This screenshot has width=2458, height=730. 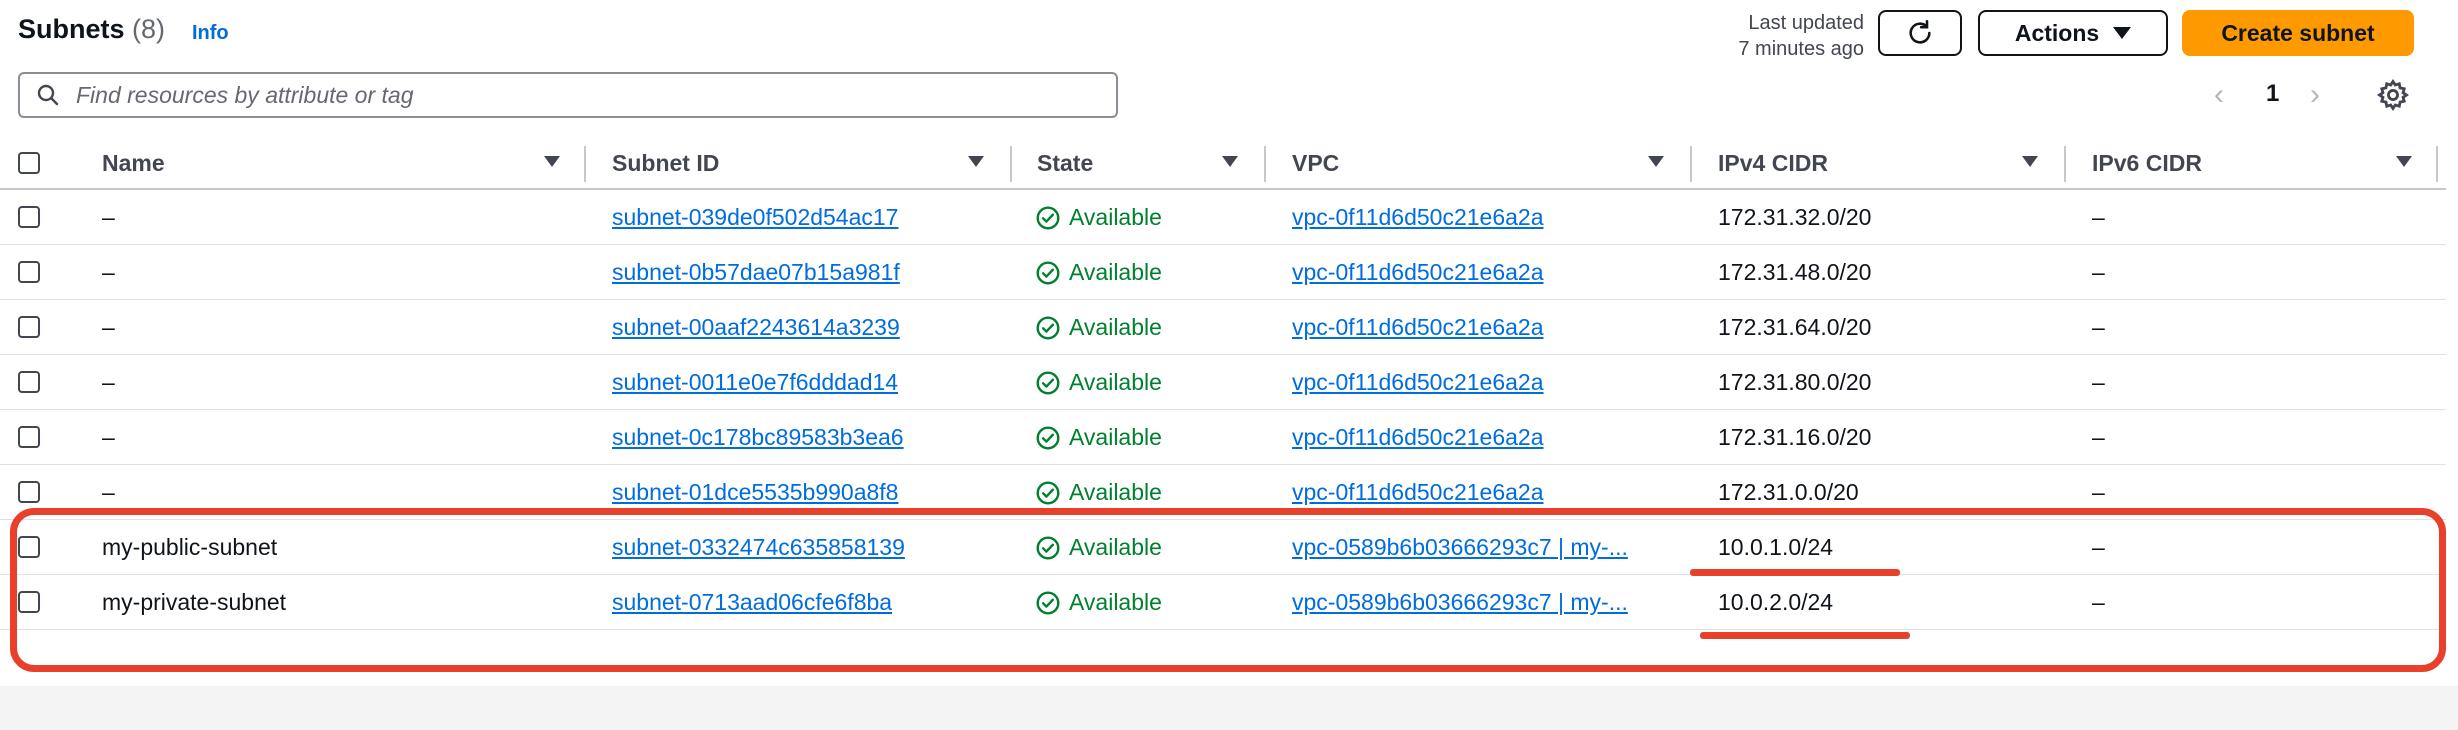 I want to click on cell-ipv4-cidr: 172.31.48.0/20, so click(x=1795, y=272).